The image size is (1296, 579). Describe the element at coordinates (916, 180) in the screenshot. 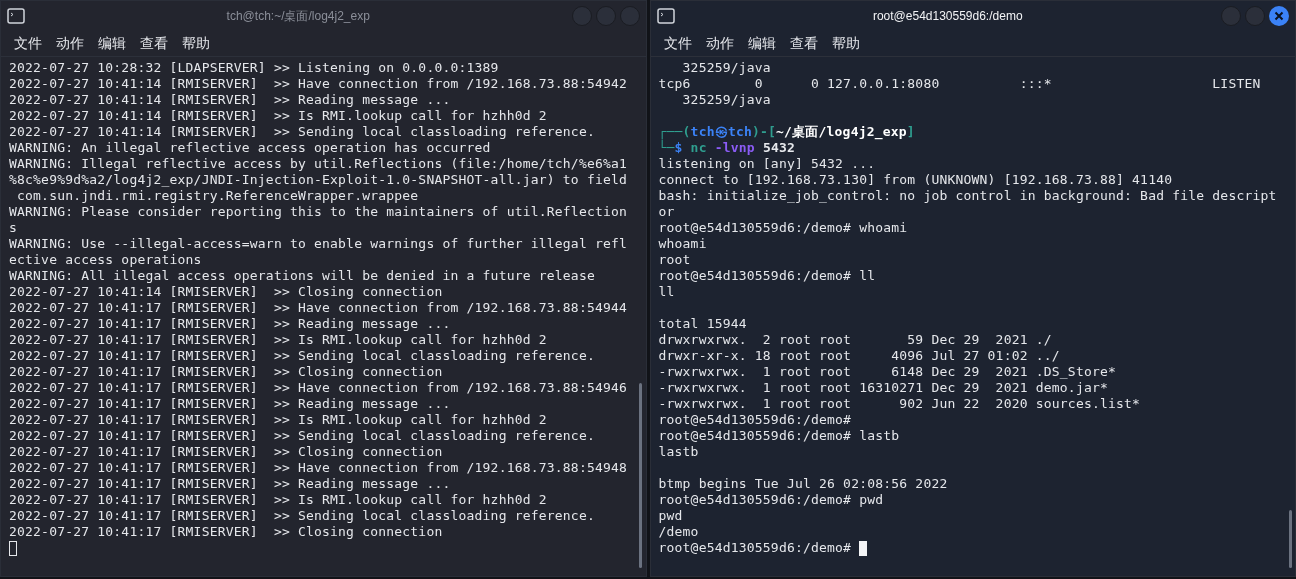

I see `terminal-line: connect to [192.168.73.130] from (UNKNOWN) [192.168.73.88] 41140` at that location.